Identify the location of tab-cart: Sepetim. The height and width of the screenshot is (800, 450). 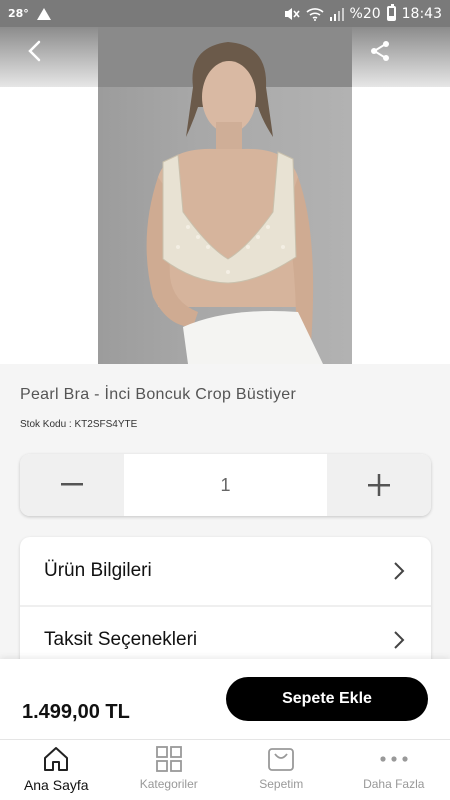
(281, 770).